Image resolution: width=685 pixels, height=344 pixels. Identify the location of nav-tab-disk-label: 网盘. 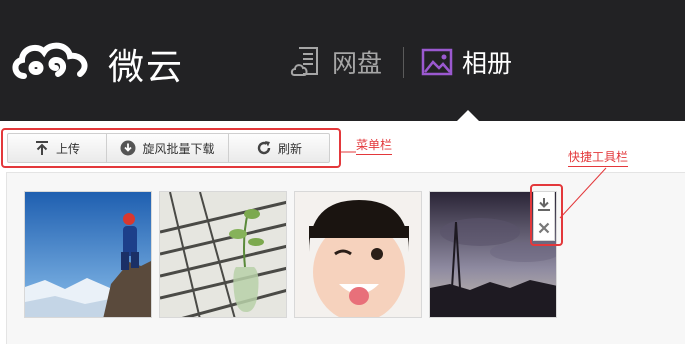
(357, 63).